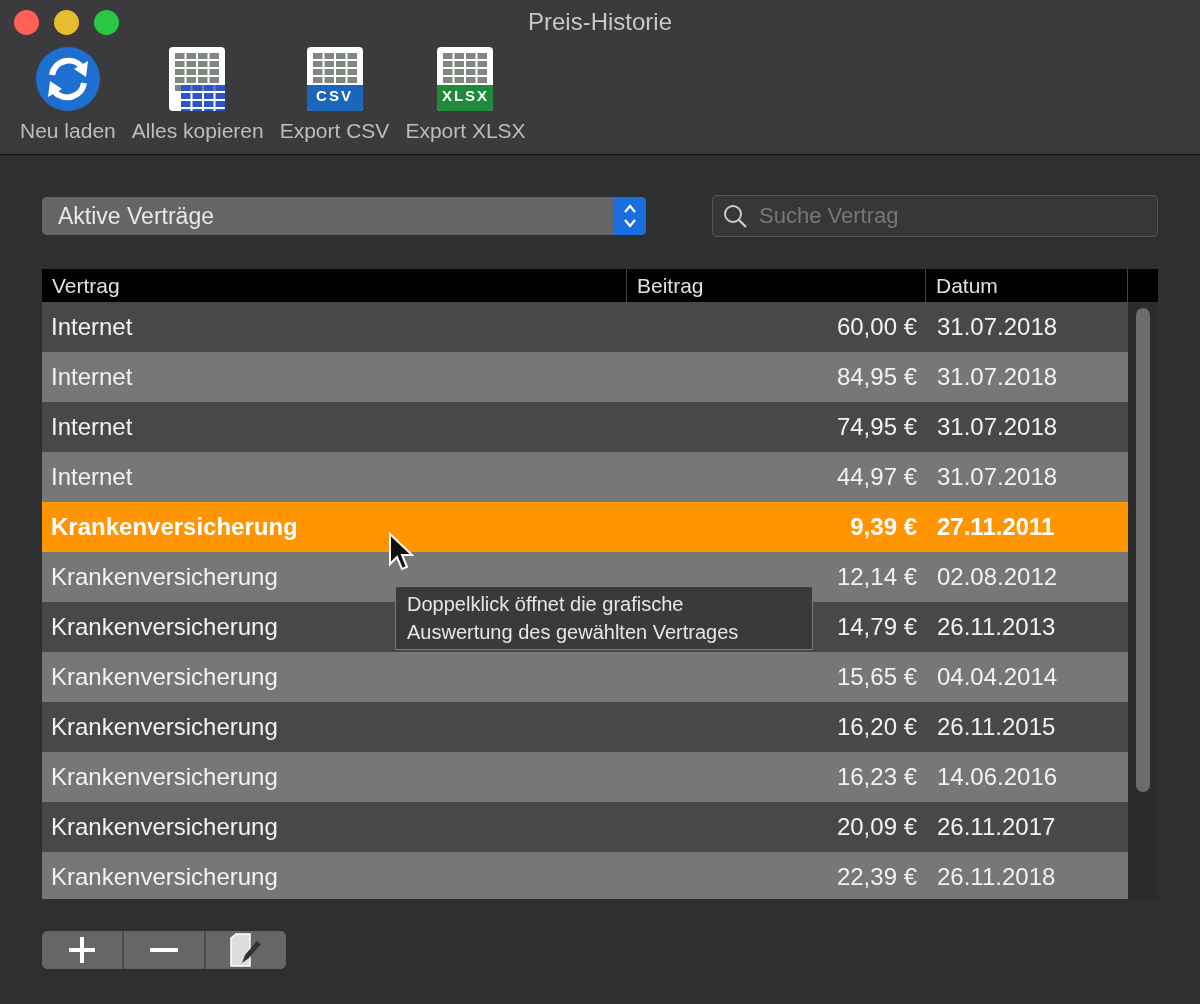  What do you see at coordinates (876, 876) in the screenshot?
I see `table-cell: 22,39 €` at bounding box center [876, 876].